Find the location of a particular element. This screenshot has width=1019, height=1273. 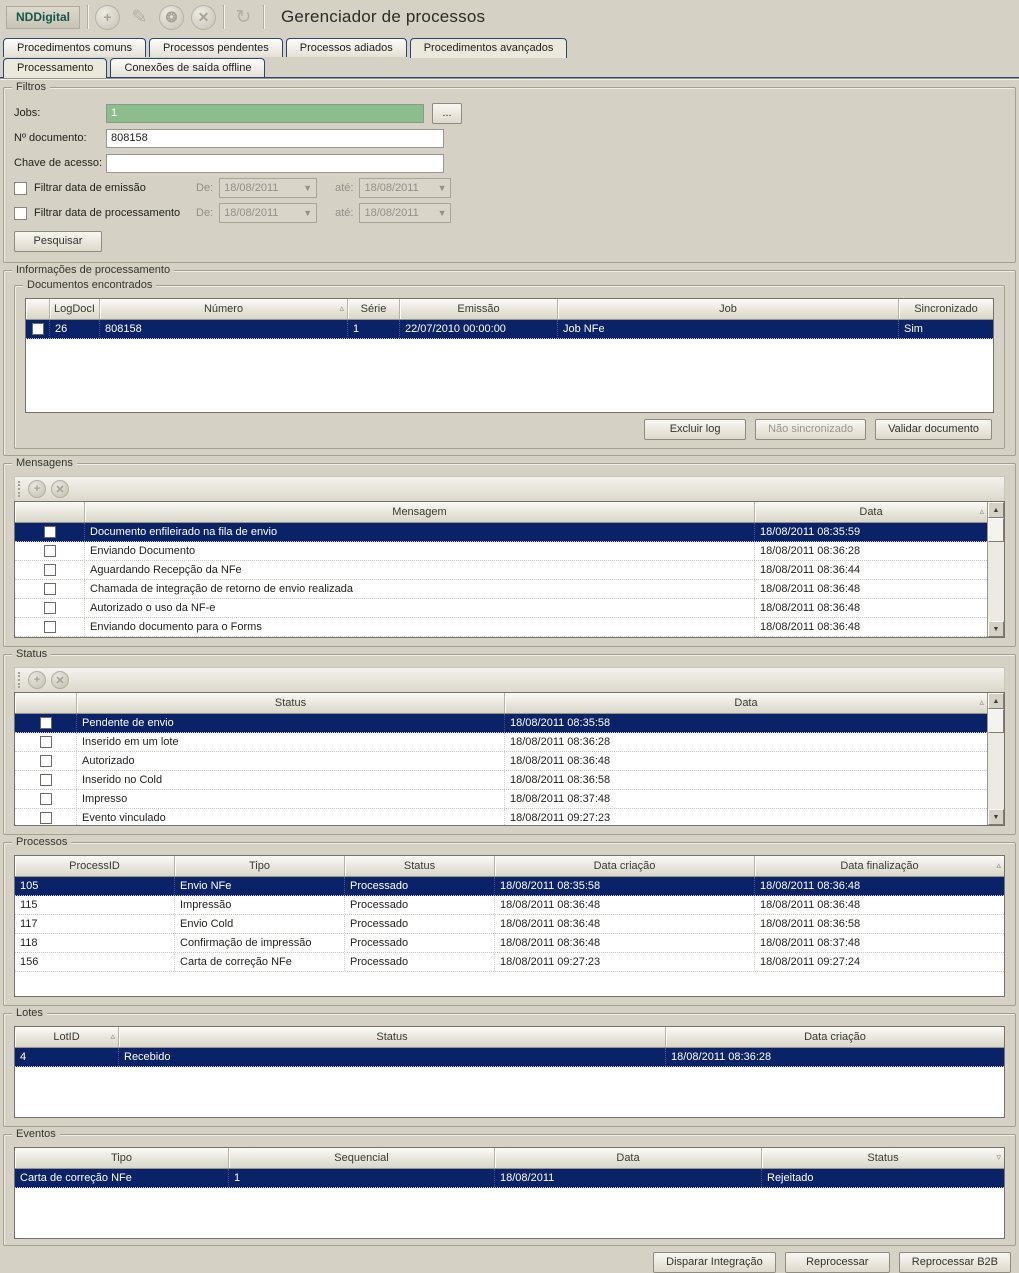

col-sincronizado: Sincronizado is located at coordinates (946, 309).